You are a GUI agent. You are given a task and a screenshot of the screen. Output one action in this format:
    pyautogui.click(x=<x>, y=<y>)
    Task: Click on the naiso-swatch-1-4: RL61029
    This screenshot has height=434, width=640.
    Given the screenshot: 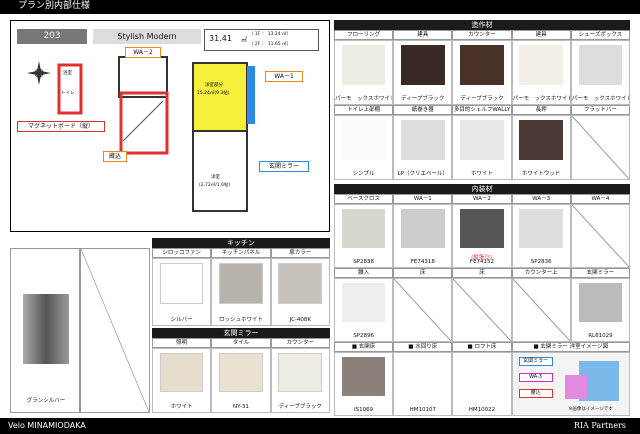 What is the action you would take?
    pyautogui.click(x=600, y=310)
    